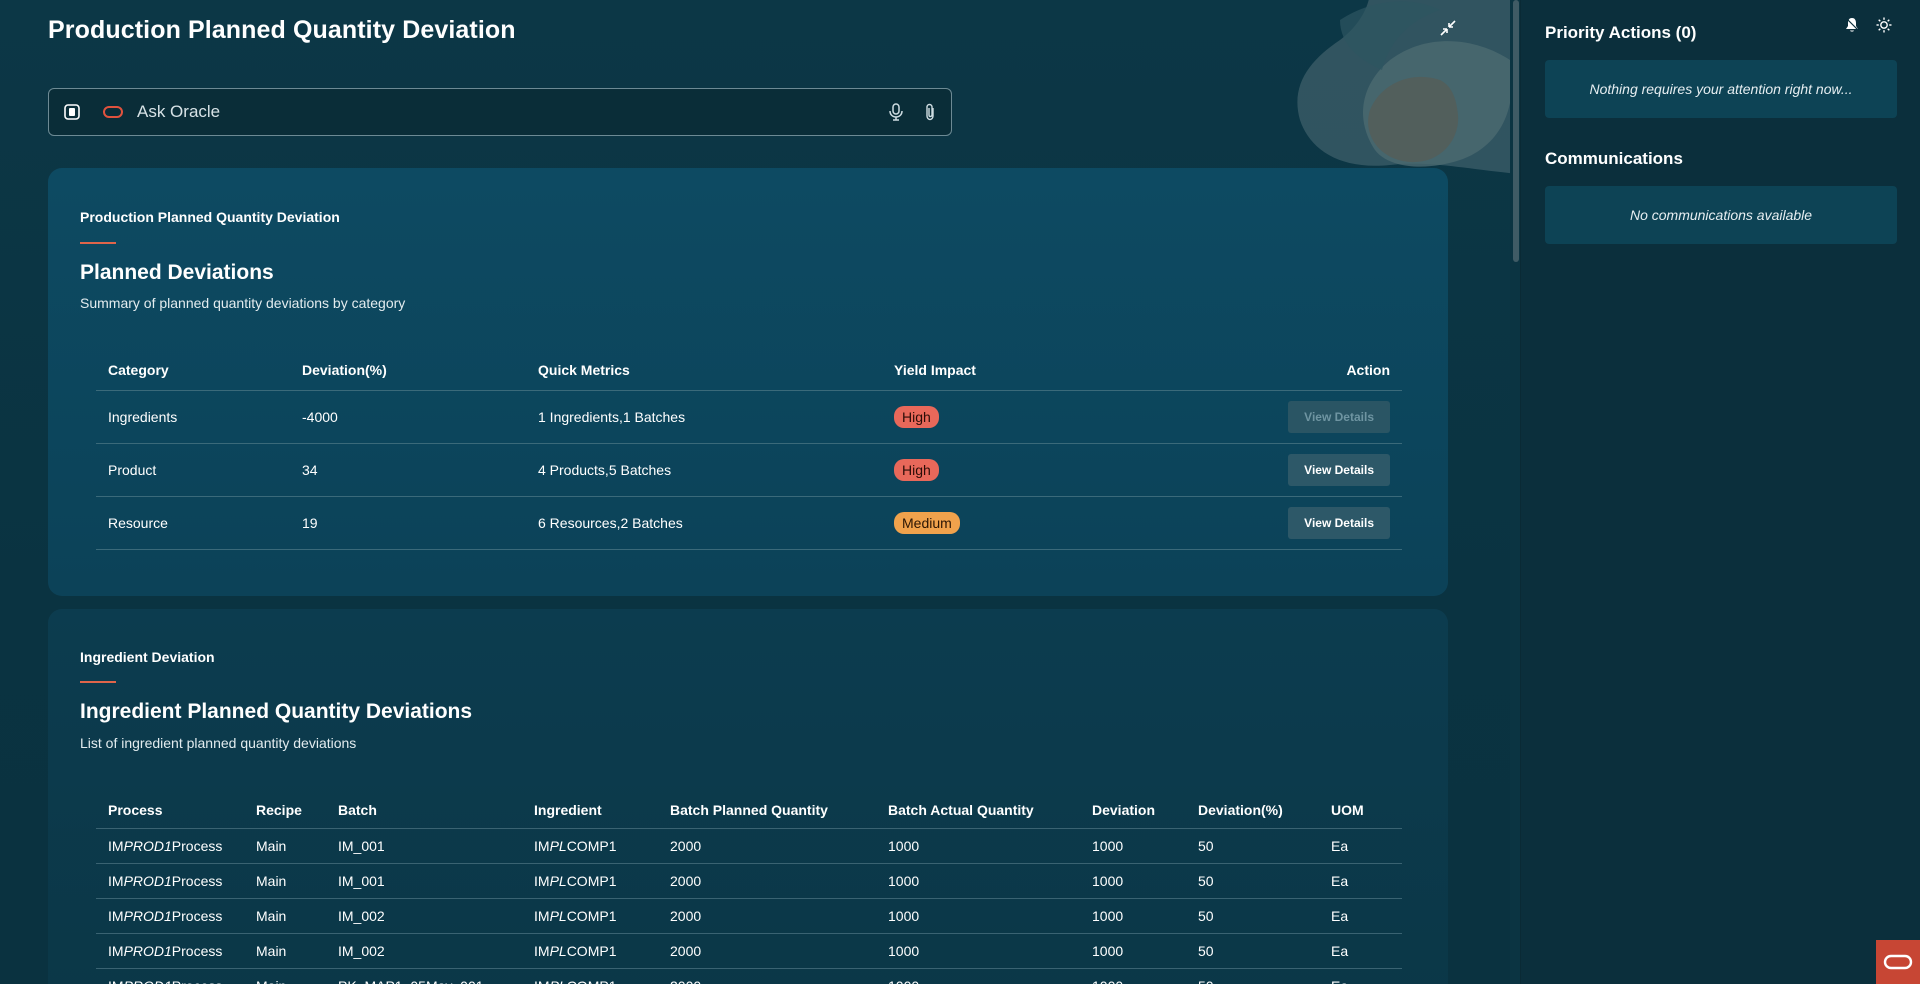  Describe the element at coordinates (1898, 962) in the screenshot. I see `oracle-launcher-icon` at that location.